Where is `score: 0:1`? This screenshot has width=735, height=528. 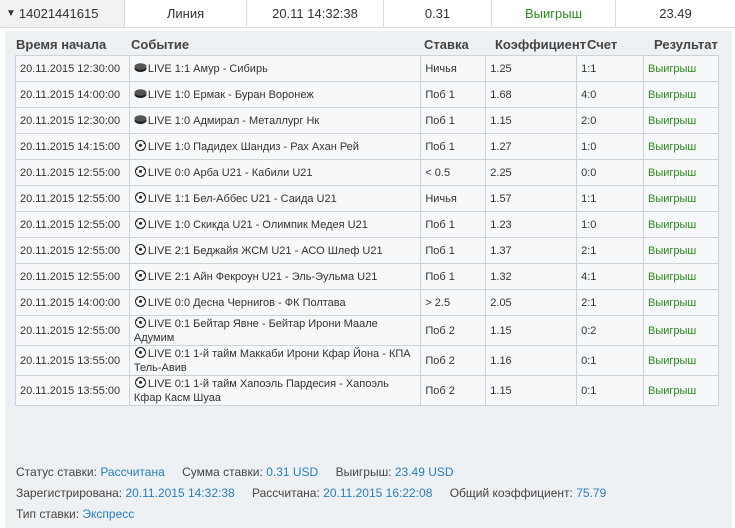 score: 0:1 is located at coordinates (589, 390).